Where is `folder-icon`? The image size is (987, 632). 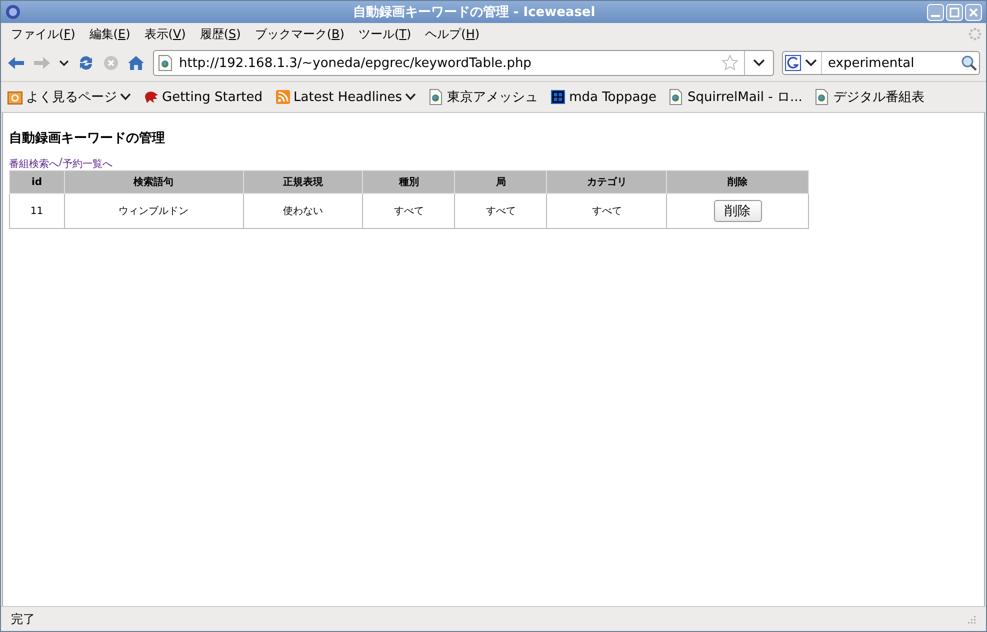
folder-icon is located at coordinates (15, 97).